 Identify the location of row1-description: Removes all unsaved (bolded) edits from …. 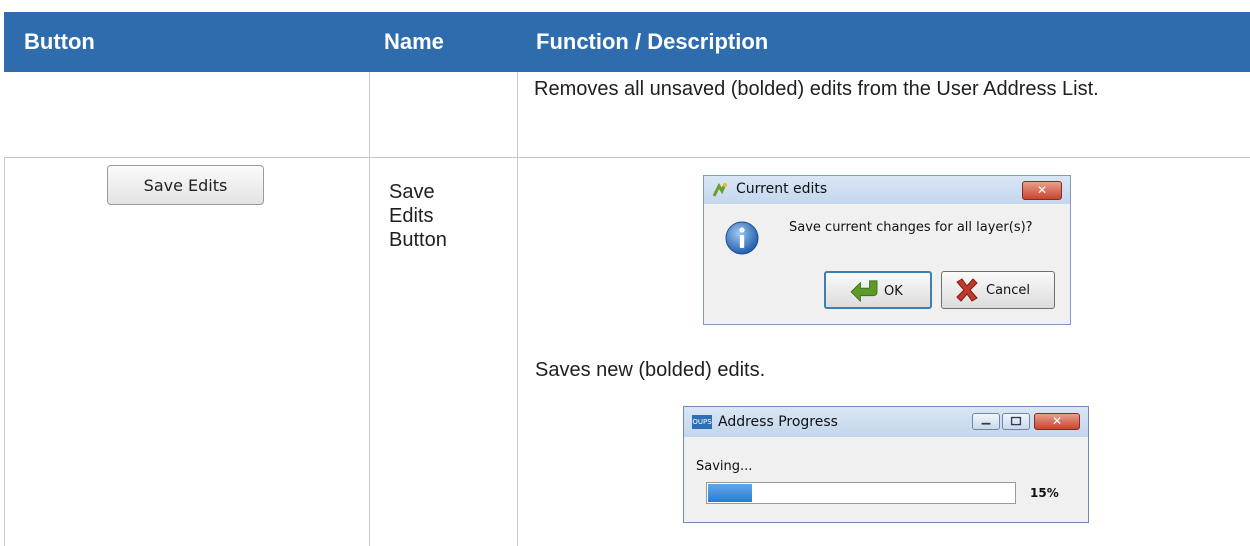
(816, 89).